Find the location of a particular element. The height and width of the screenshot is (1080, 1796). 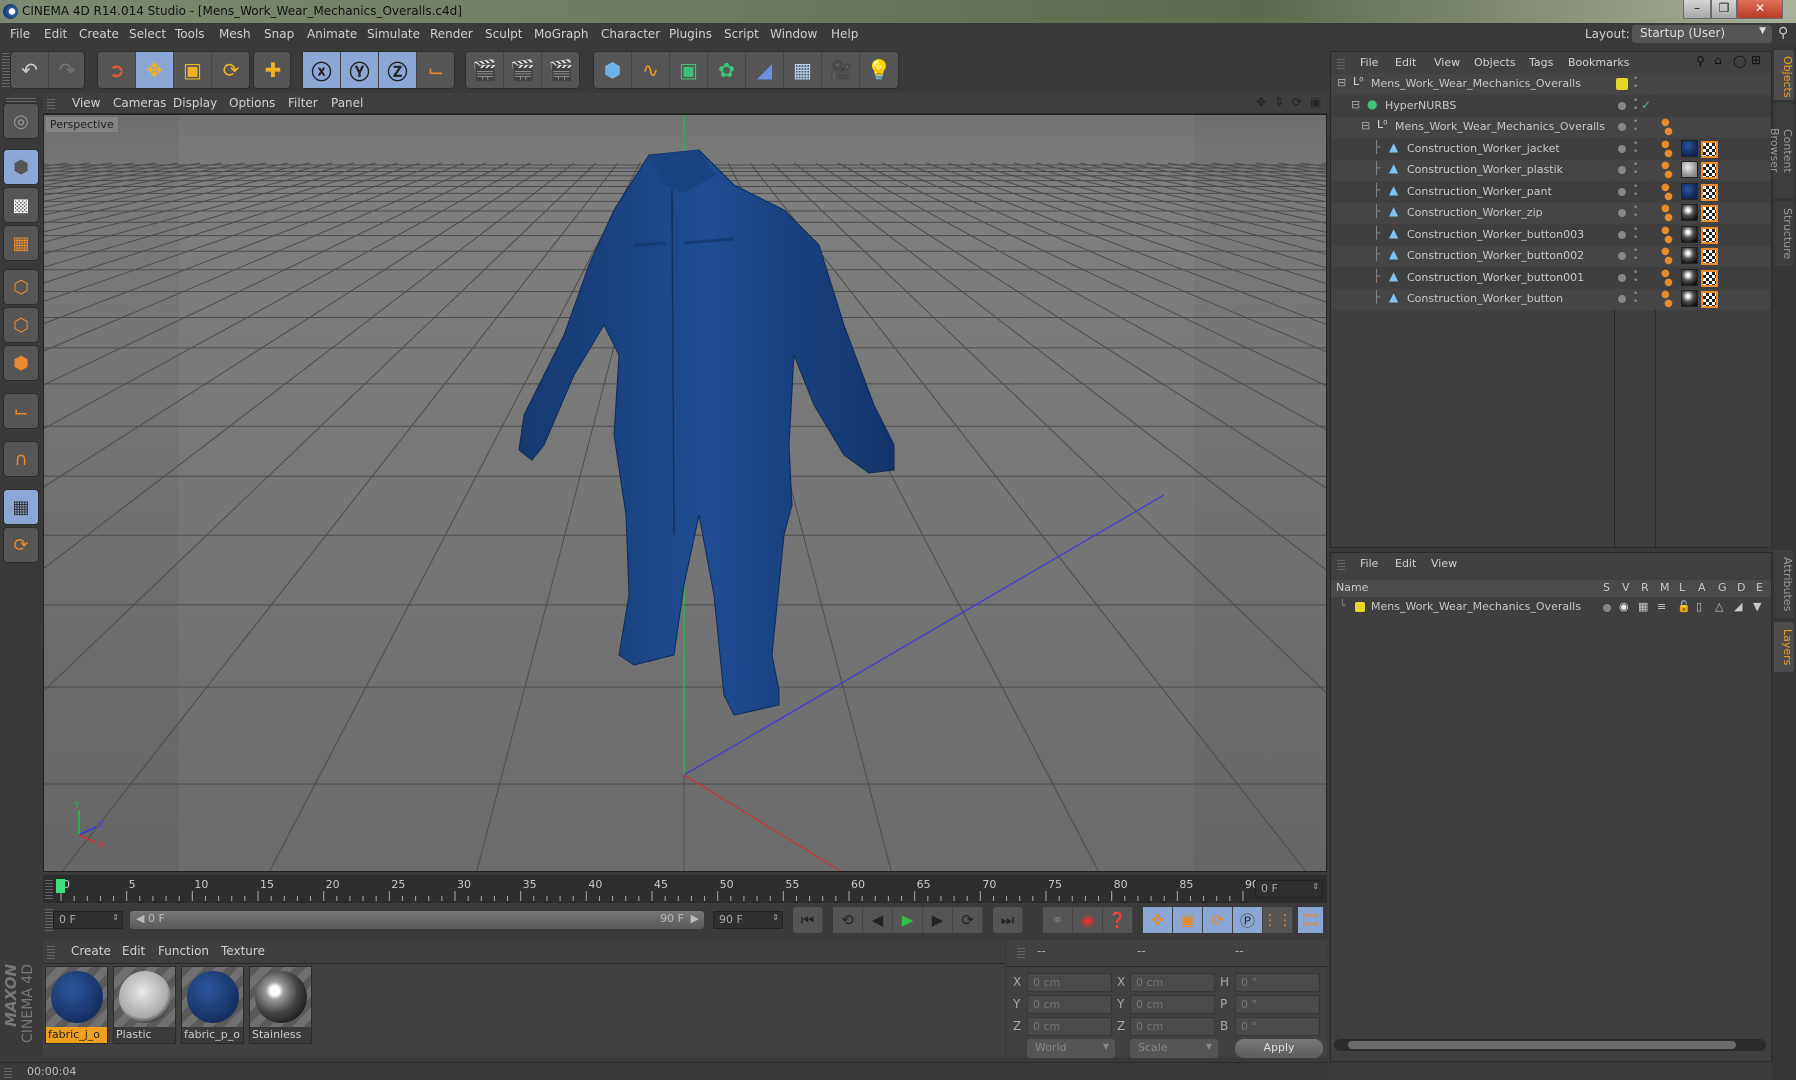

transform-mode-dropdown: Scale ▼ is located at coordinates (1174, 1048).